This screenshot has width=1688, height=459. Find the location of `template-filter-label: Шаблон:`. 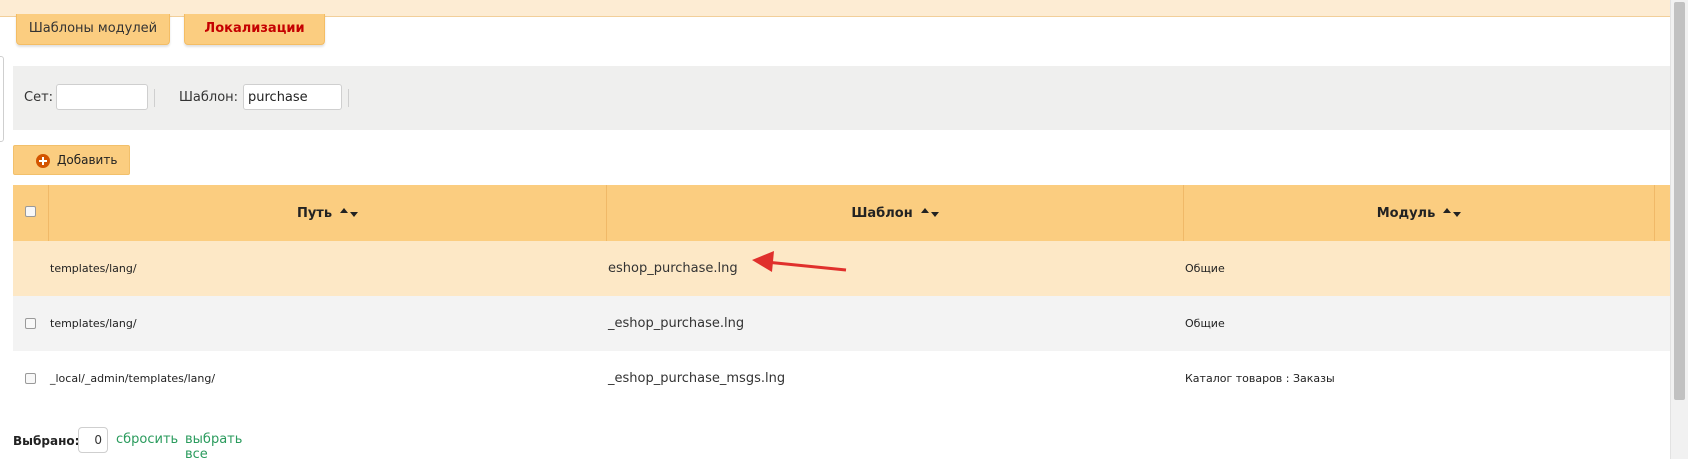

template-filter-label: Шаблон: is located at coordinates (209, 97).